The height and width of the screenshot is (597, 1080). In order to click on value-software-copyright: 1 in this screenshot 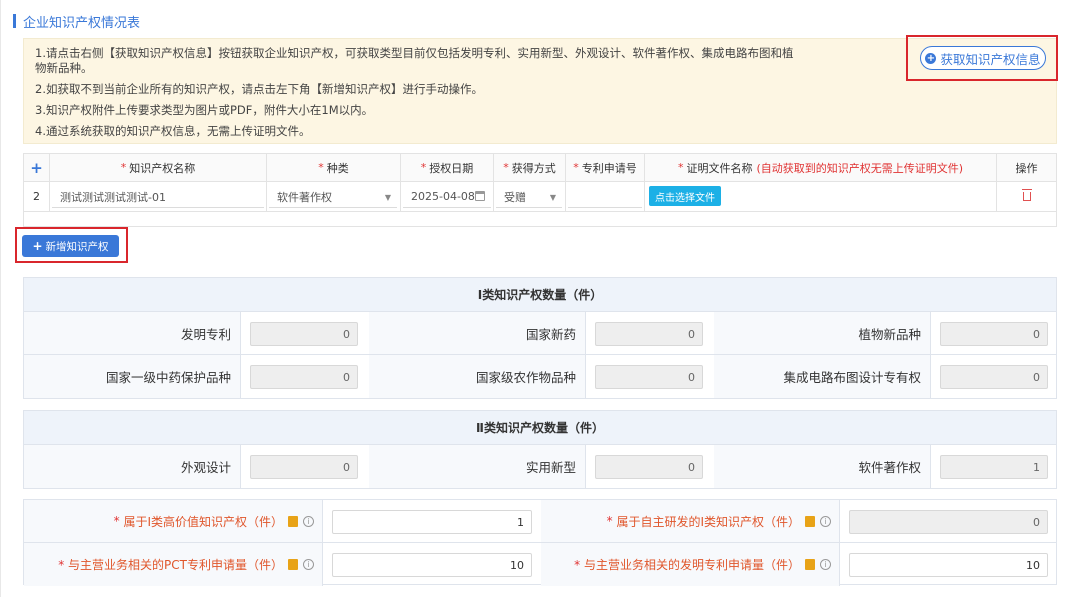, I will do `click(994, 467)`.